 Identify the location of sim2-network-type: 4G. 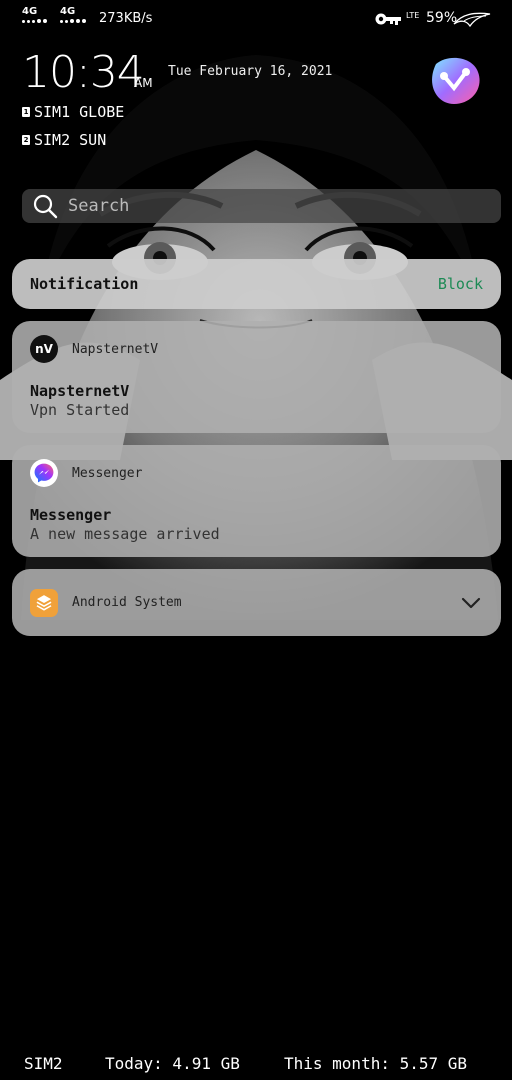
(68, 11).